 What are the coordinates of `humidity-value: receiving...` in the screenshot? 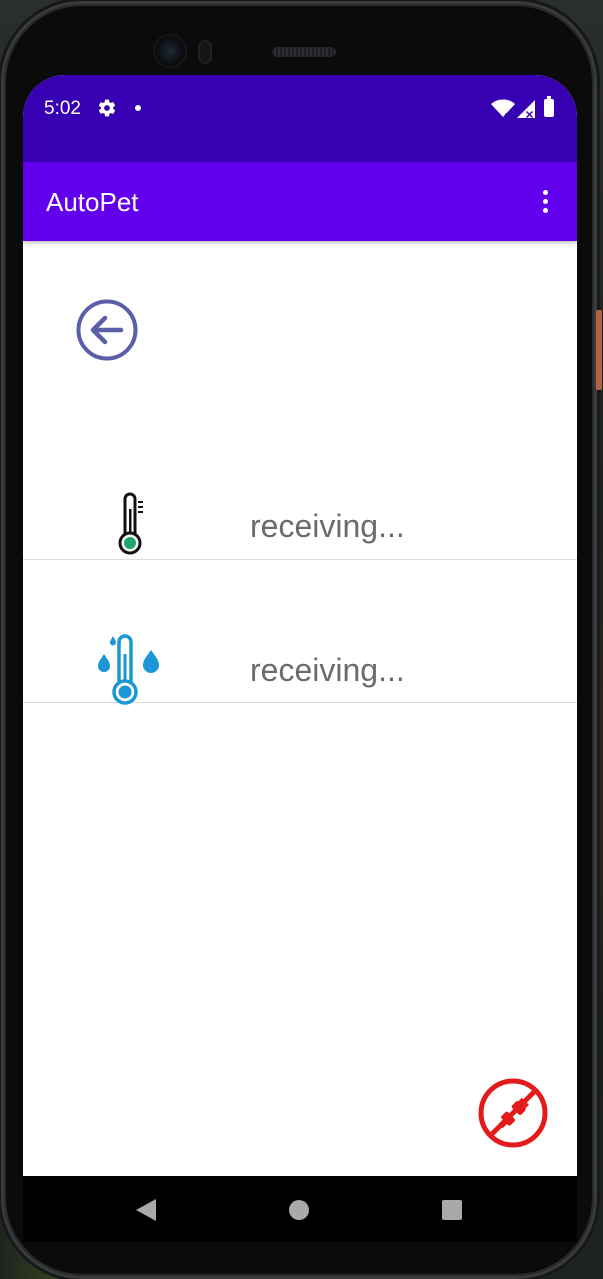 It's located at (327, 670).